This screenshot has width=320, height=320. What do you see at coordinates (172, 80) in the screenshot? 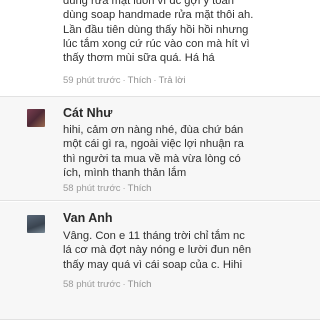
I see `reply-link: Trả lời` at bounding box center [172, 80].